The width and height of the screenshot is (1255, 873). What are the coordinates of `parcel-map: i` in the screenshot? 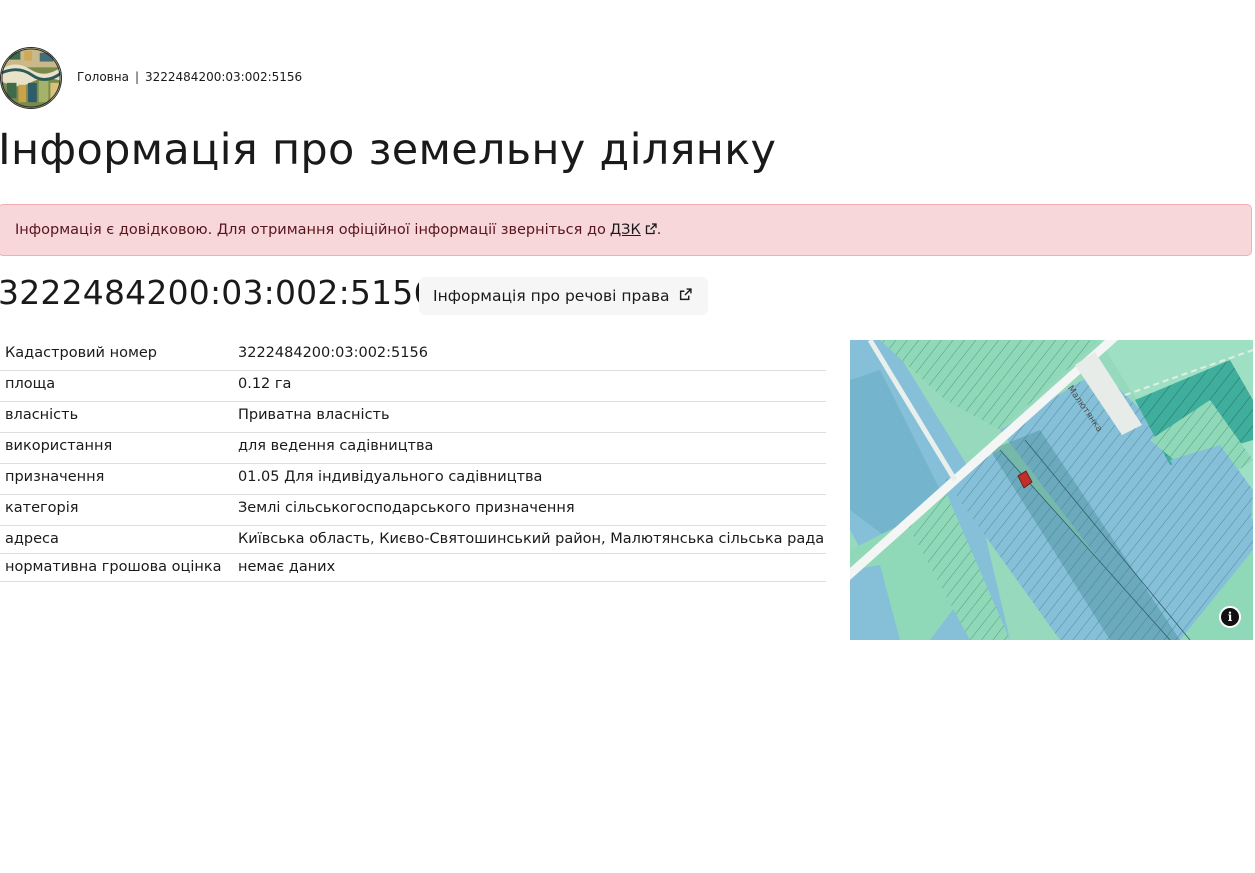 It's located at (1051, 490).